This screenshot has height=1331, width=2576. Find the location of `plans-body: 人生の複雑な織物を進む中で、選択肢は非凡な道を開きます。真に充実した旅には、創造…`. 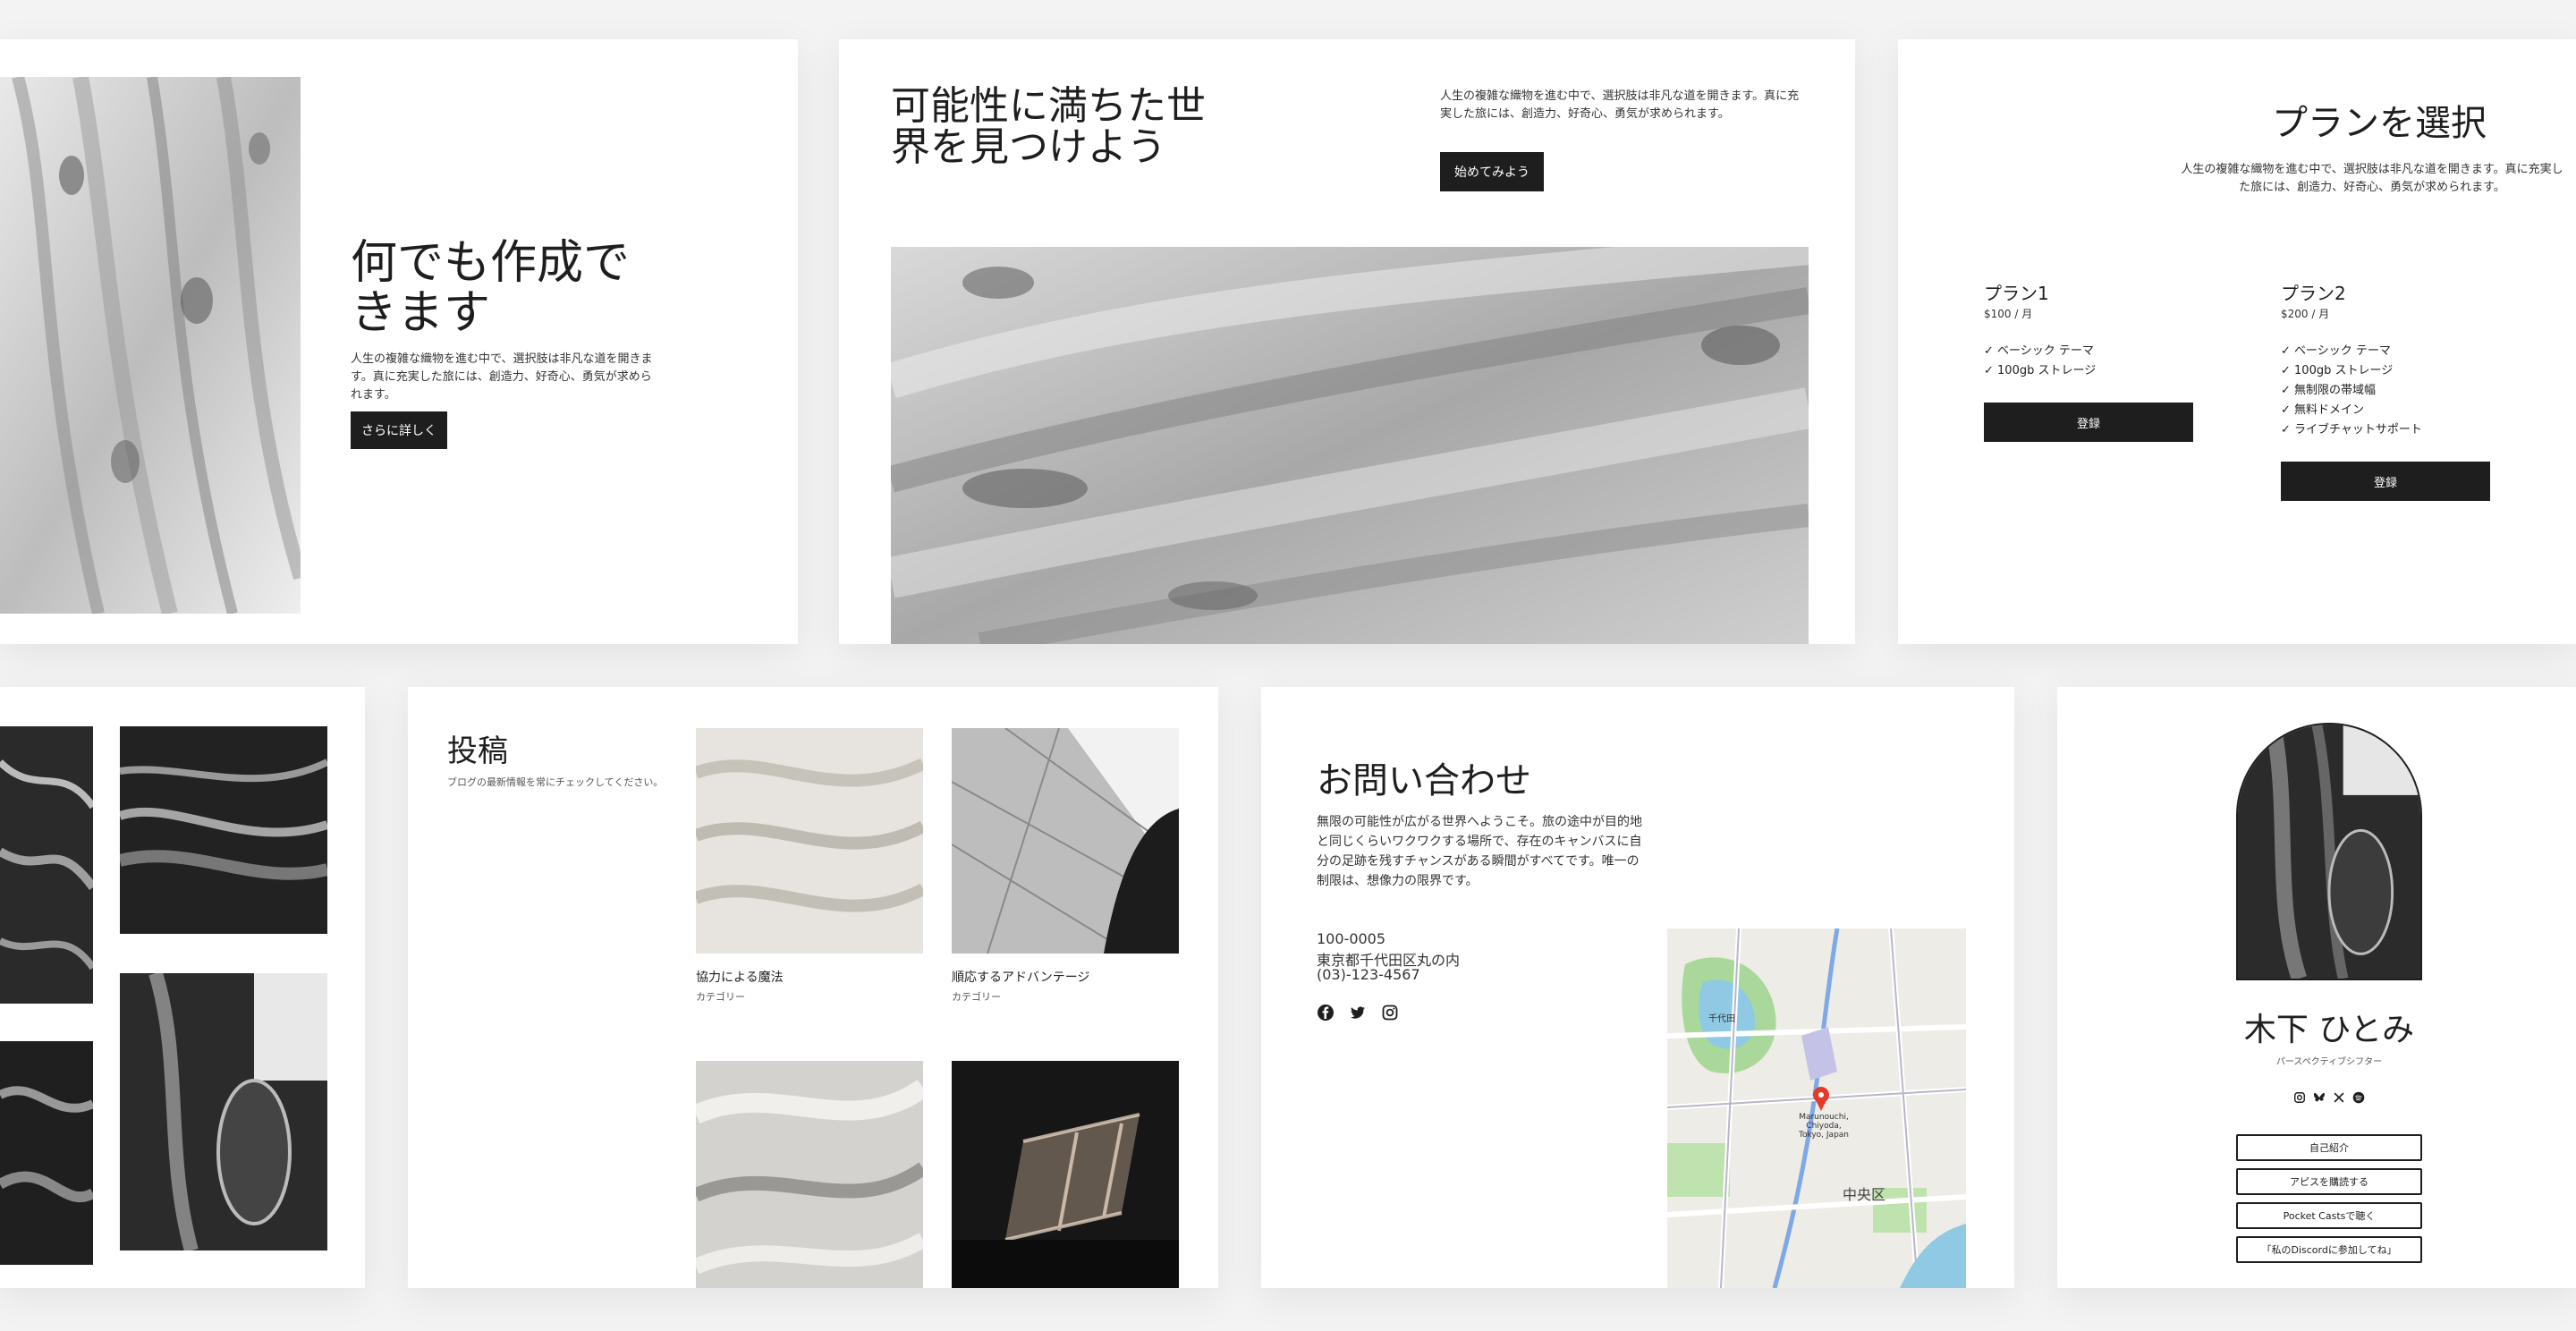

plans-body: 人生の複雑な織物を進む中で、選択肢は非凡な道を開きます。真に充実した旅には、創造… is located at coordinates (2372, 179).